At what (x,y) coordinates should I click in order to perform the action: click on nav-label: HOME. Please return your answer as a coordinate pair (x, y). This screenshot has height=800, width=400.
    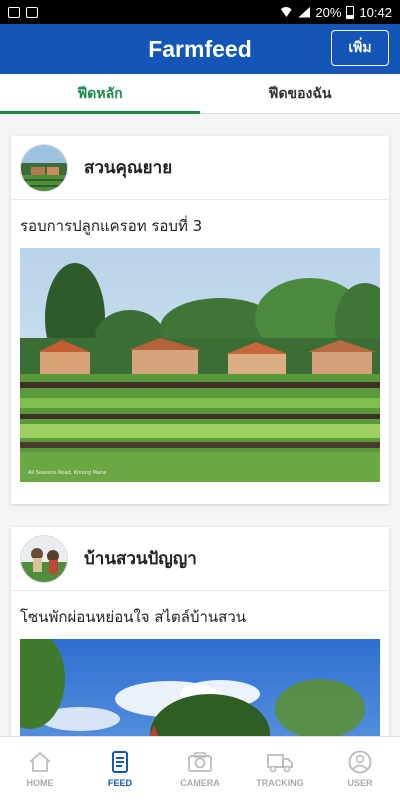
    Looking at the image, I should click on (40, 782).